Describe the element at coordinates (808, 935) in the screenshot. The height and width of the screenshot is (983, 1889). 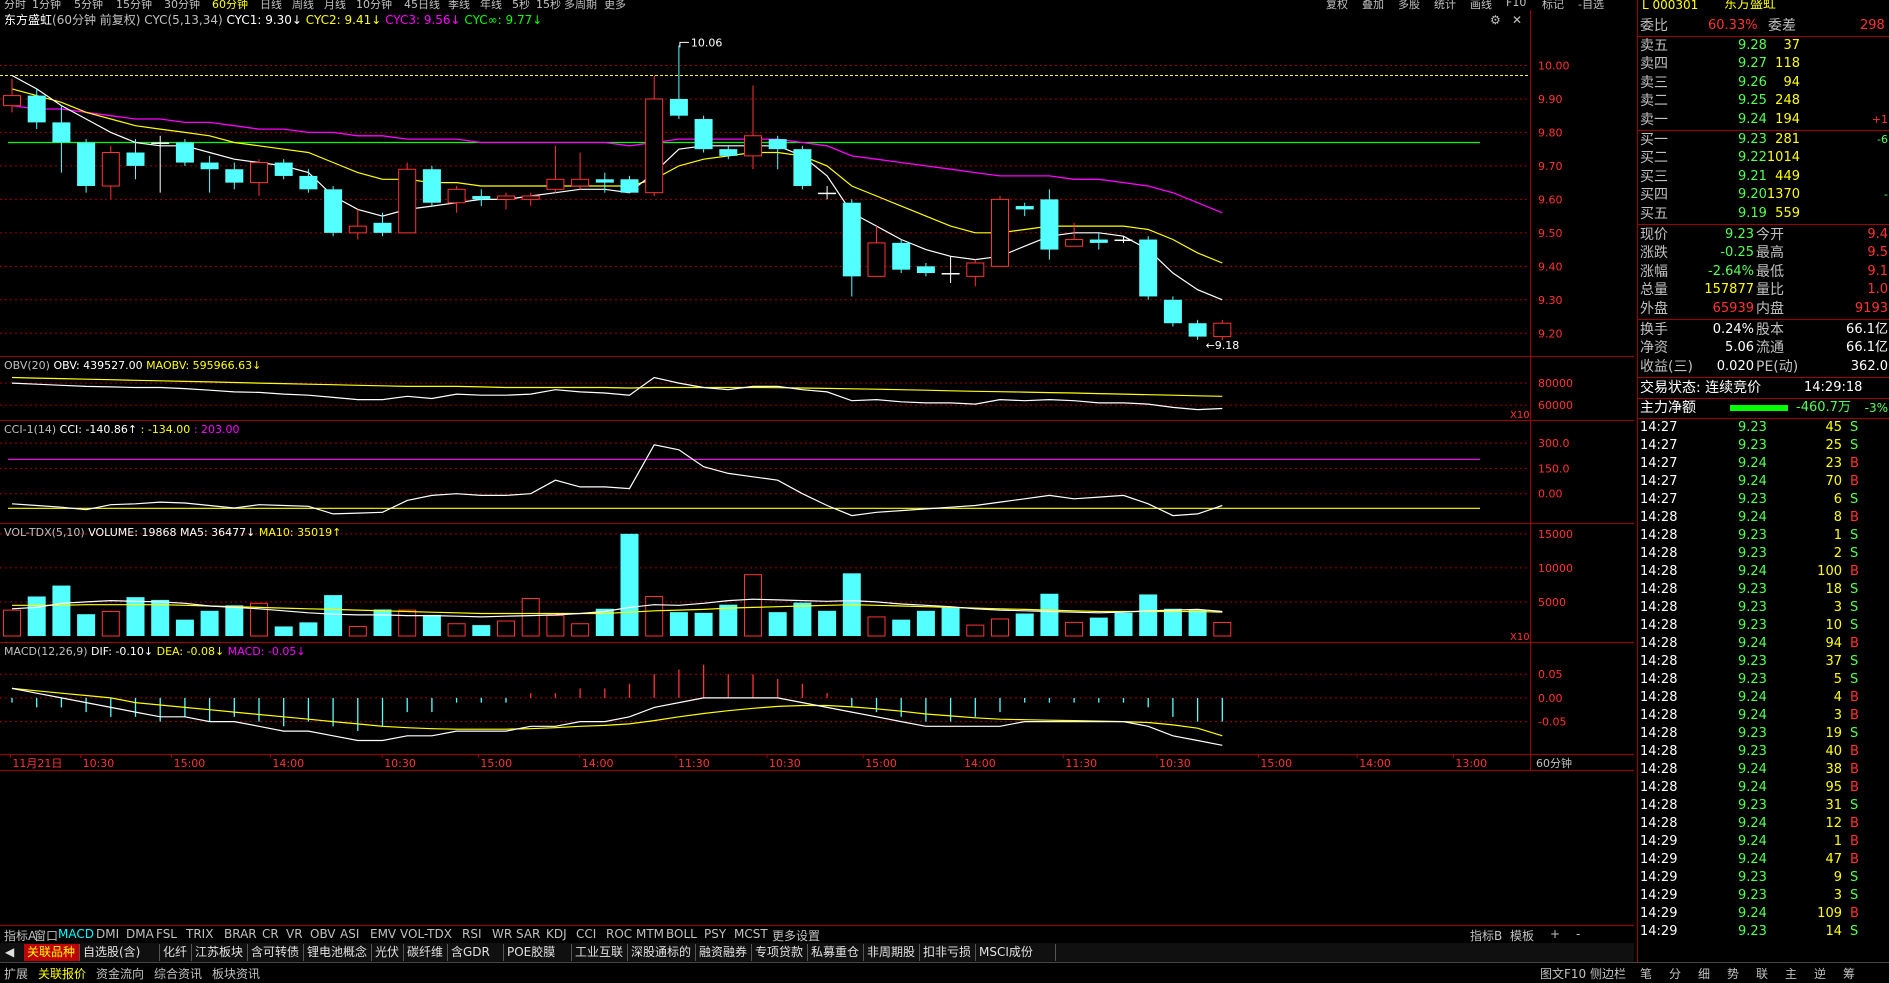
I see `indicator-tab: 设置` at that location.